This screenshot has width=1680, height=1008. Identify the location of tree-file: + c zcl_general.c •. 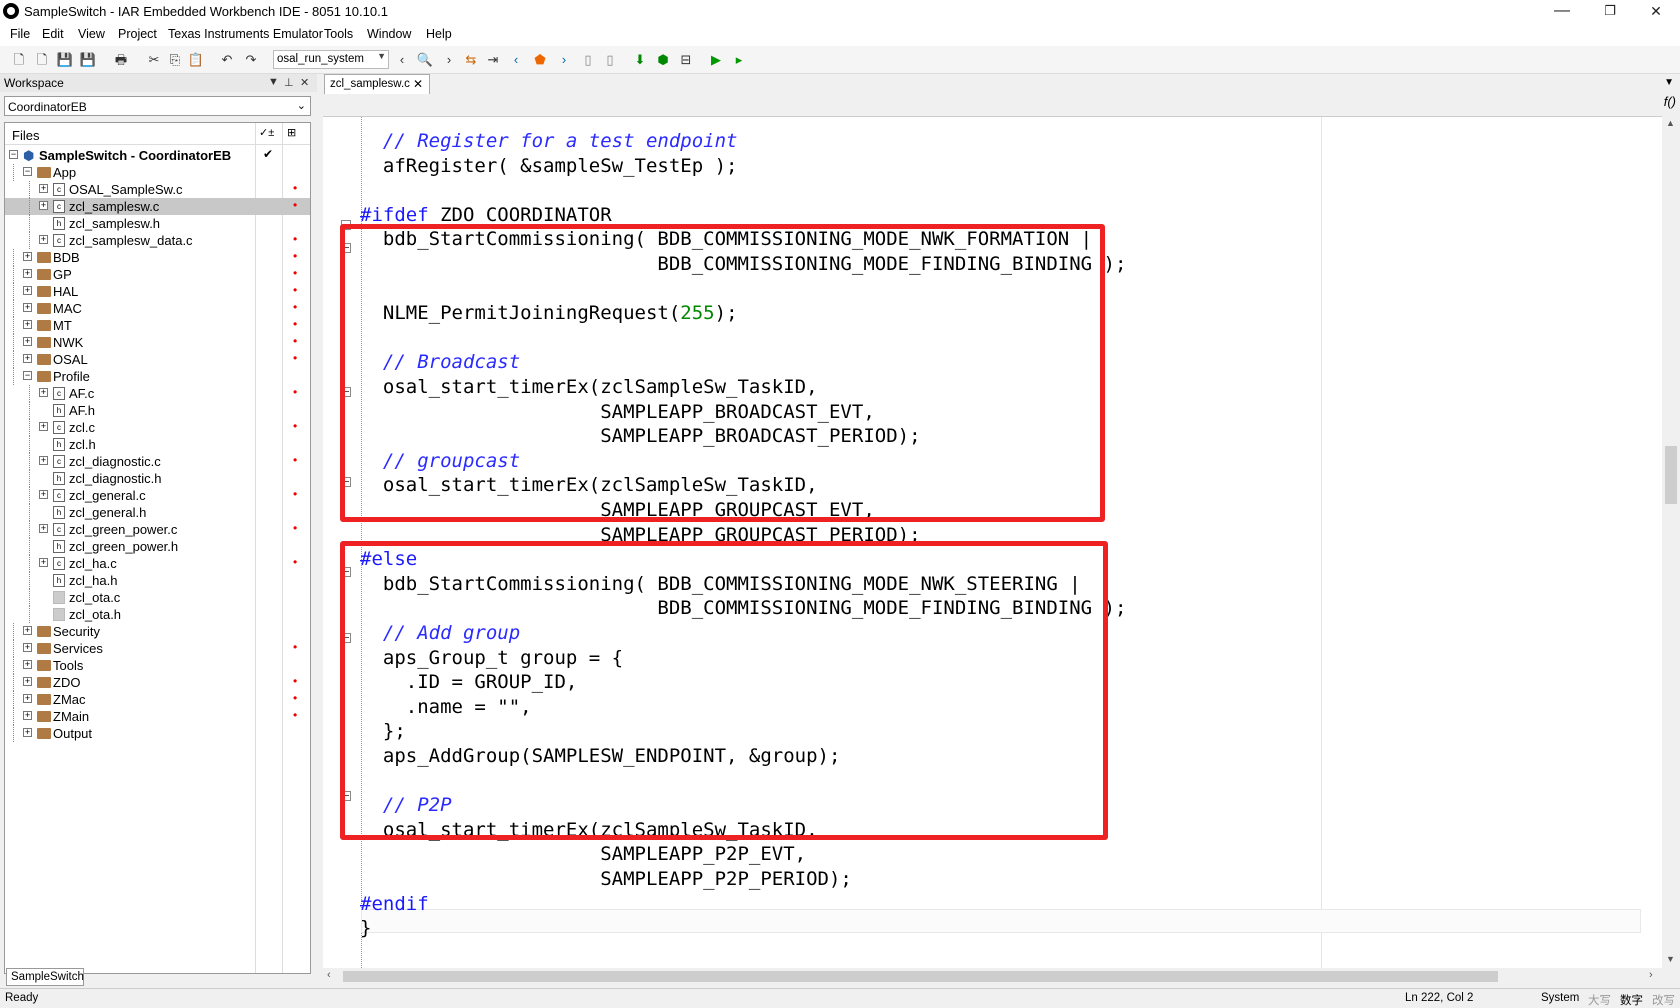
(157, 495).